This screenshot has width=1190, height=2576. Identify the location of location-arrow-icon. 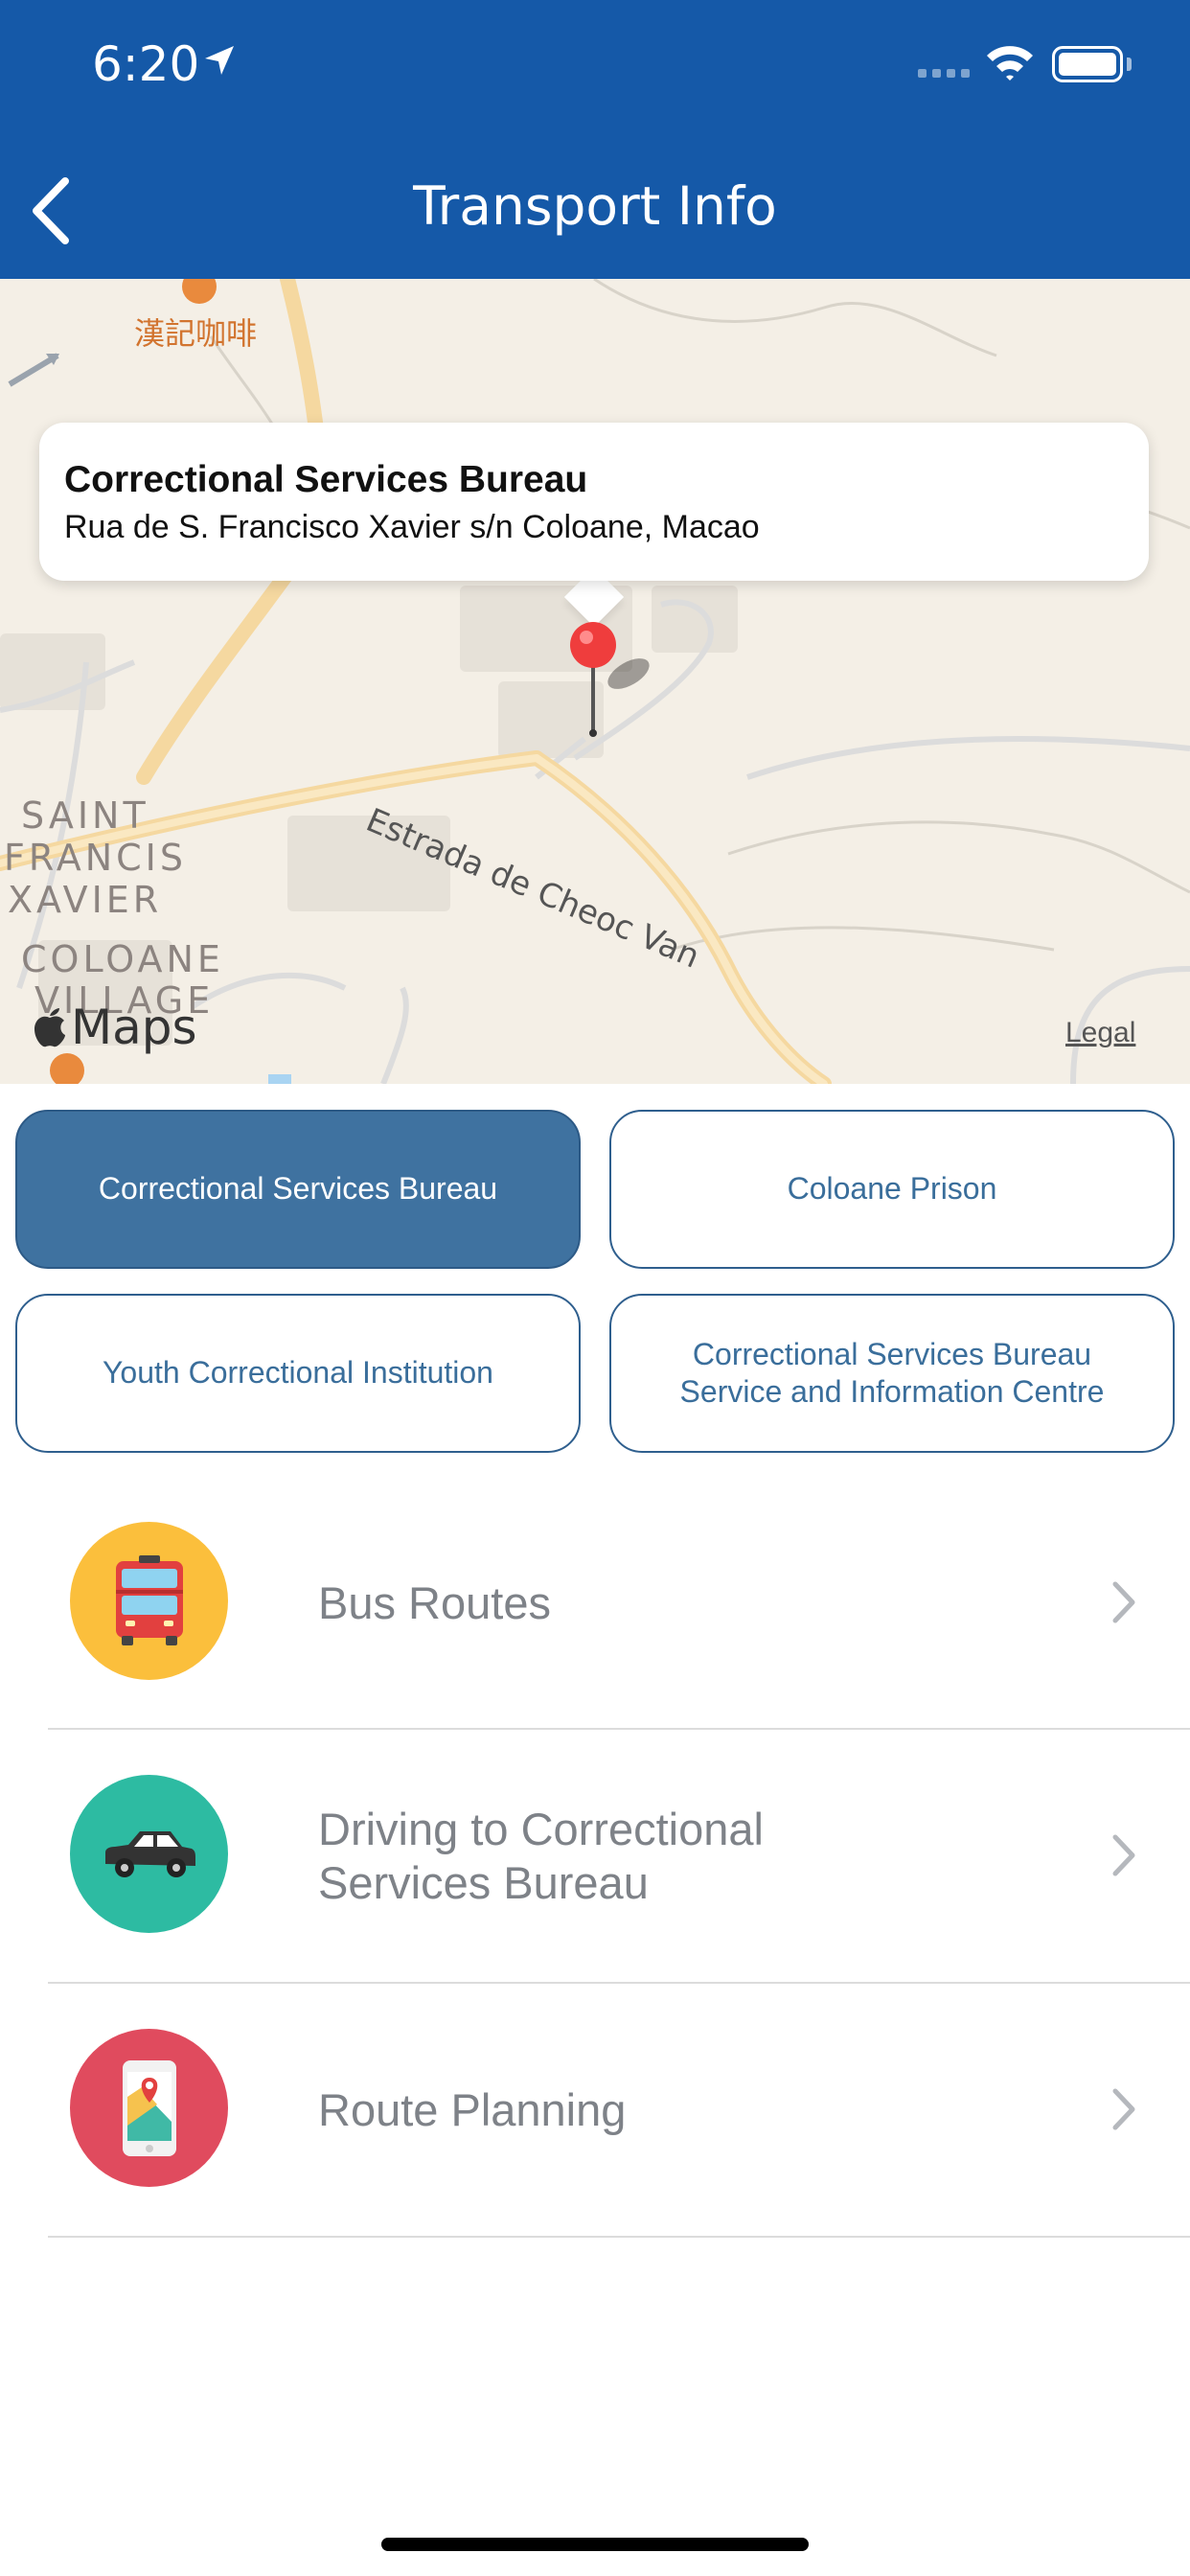
(220, 60).